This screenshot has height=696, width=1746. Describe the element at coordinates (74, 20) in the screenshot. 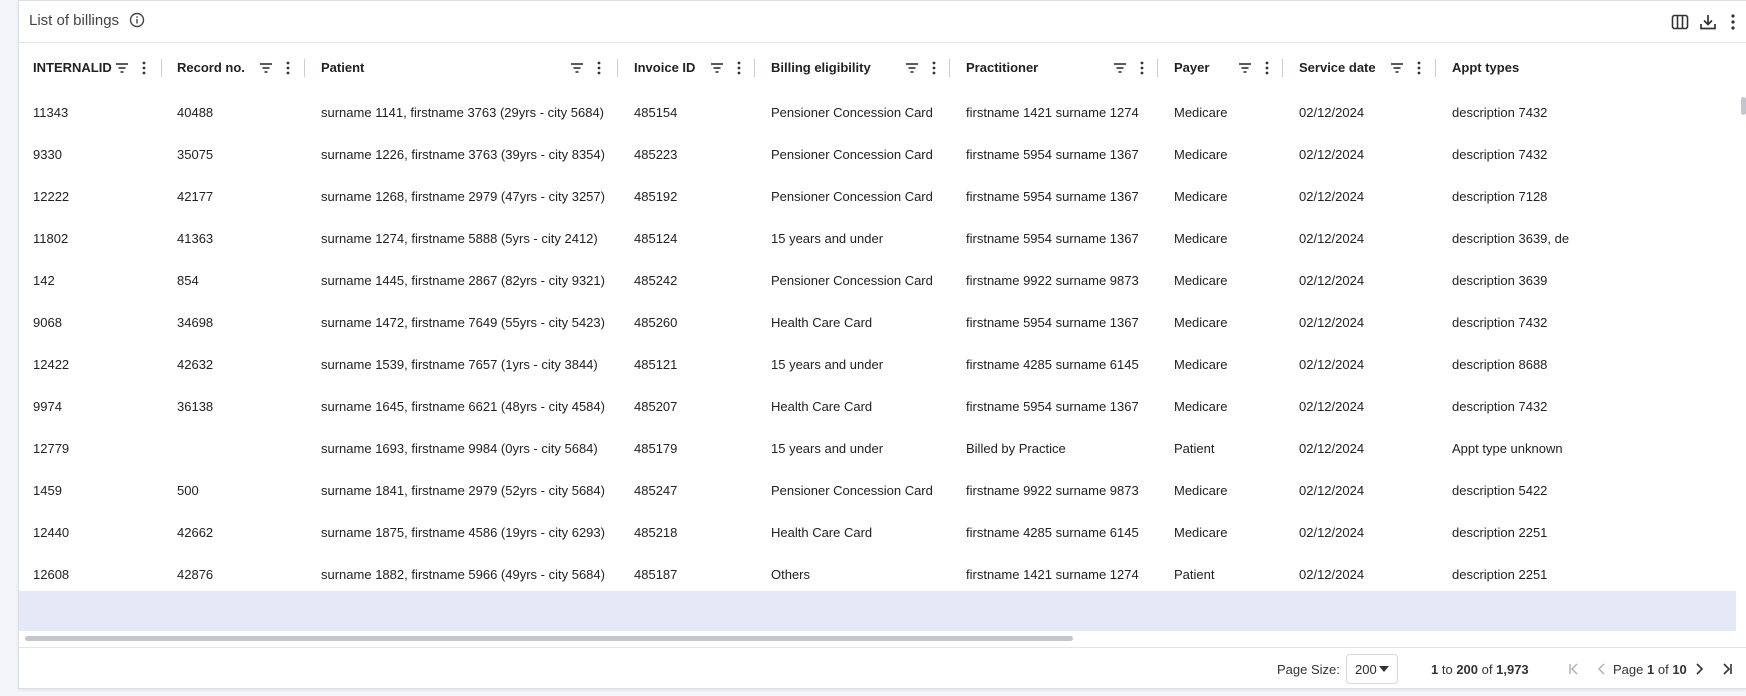

I see `panel-title: List of billings` at that location.